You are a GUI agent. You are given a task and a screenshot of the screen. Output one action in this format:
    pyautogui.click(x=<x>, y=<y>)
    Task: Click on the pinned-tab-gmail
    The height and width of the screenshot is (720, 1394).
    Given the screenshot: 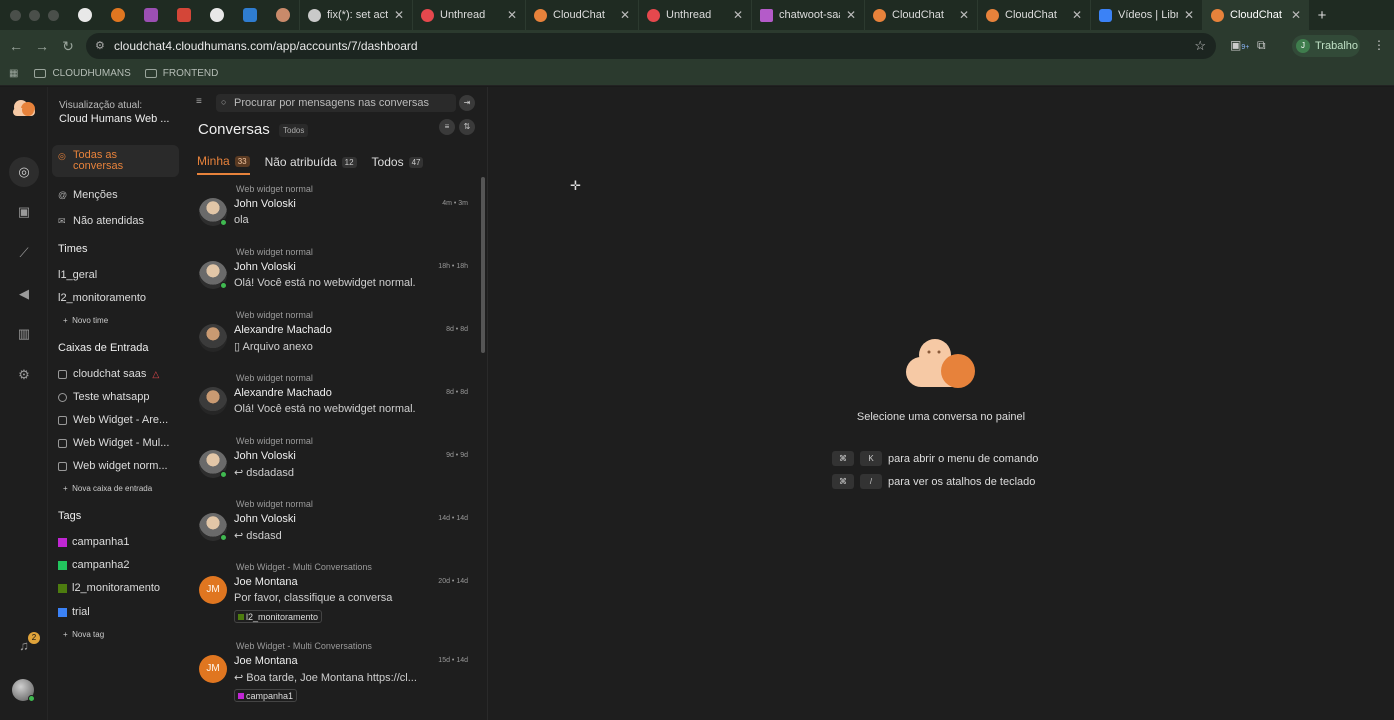 What is the action you would take?
    pyautogui.click(x=183, y=15)
    